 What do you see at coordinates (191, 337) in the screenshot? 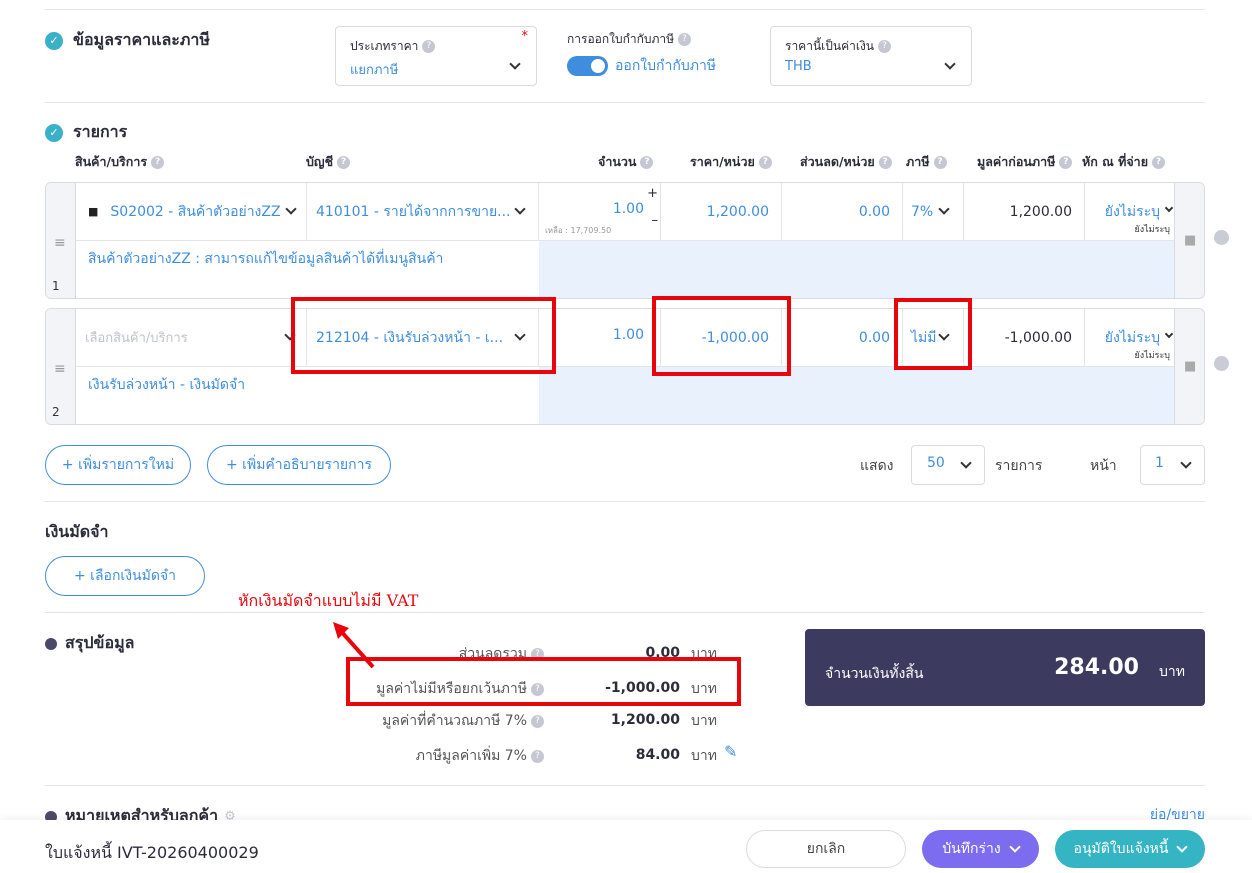
I see `product-select: เลือกสินค้า/บริการ` at bounding box center [191, 337].